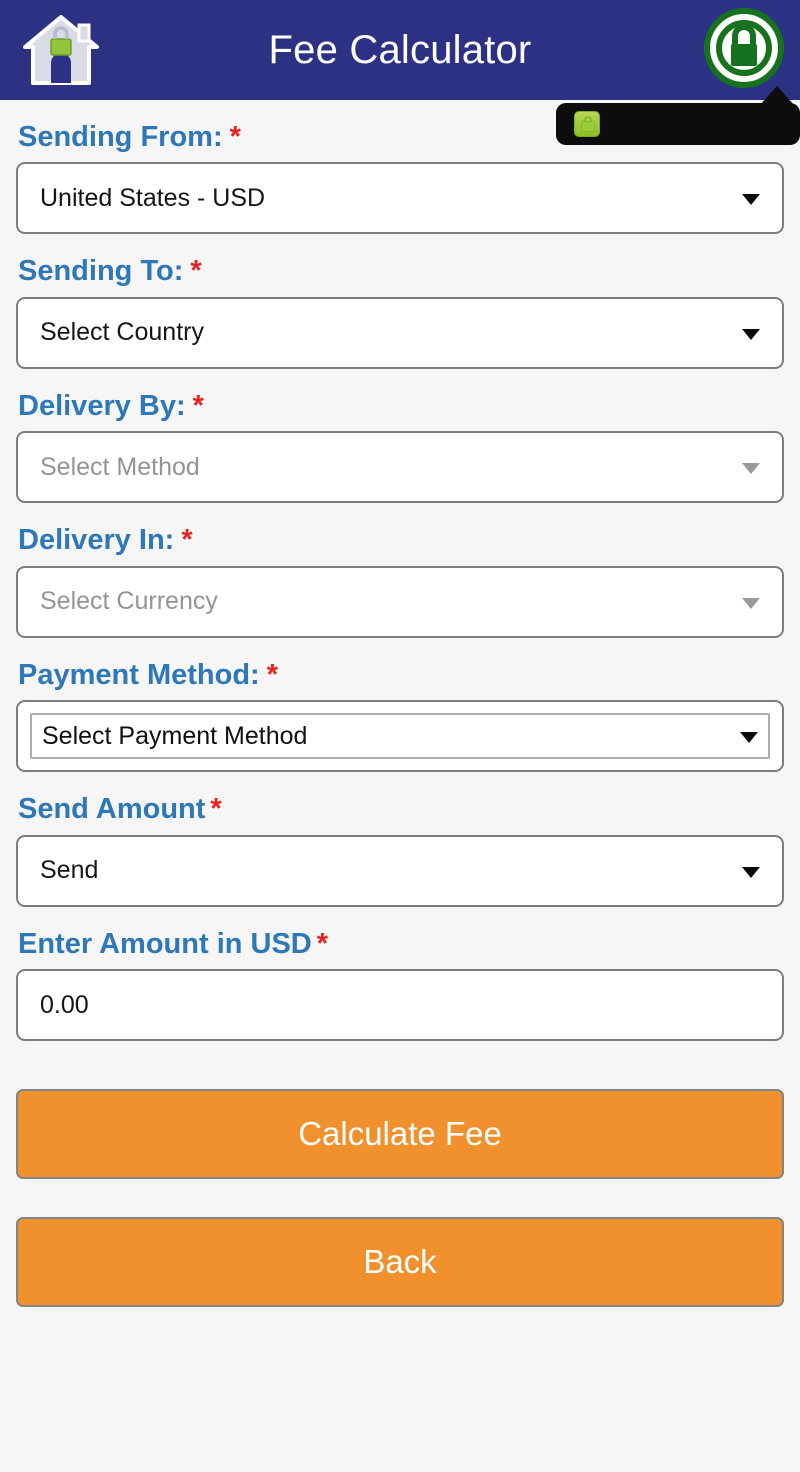 Image resolution: width=800 pixels, height=1472 pixels. What do you see at coordinates (401, 809) in the screenshot?
I see `label-send-amount: Send Amount *` at bounding box center [401, 809].